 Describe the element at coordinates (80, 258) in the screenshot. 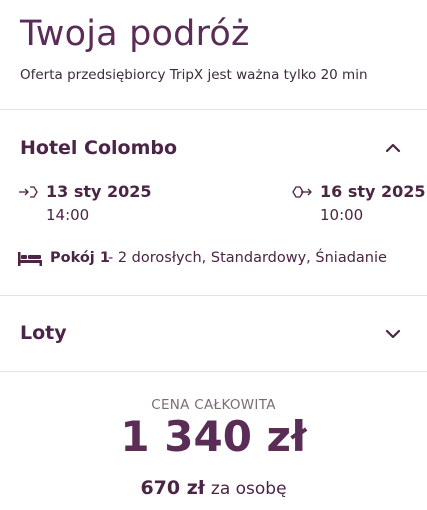

I see `room-name: Pokój 1` at that location.